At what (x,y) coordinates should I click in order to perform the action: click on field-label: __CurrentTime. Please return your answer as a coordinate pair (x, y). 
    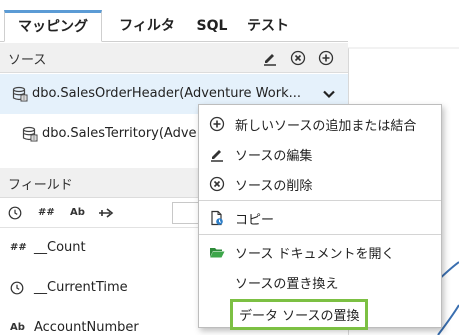
    Looking at the image, I should click on (81, 287).